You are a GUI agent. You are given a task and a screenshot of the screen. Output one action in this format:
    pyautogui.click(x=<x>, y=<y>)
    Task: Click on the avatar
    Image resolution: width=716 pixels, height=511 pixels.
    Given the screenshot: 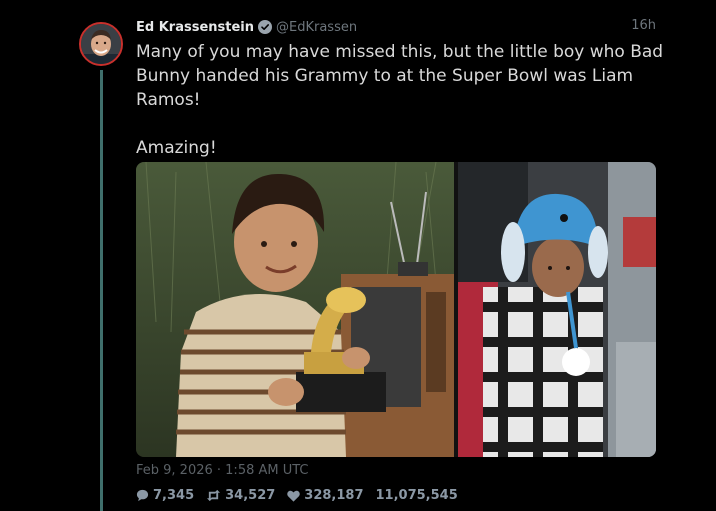 What is the action you would take?
    pyautogui.click(x=101, y=44)
    